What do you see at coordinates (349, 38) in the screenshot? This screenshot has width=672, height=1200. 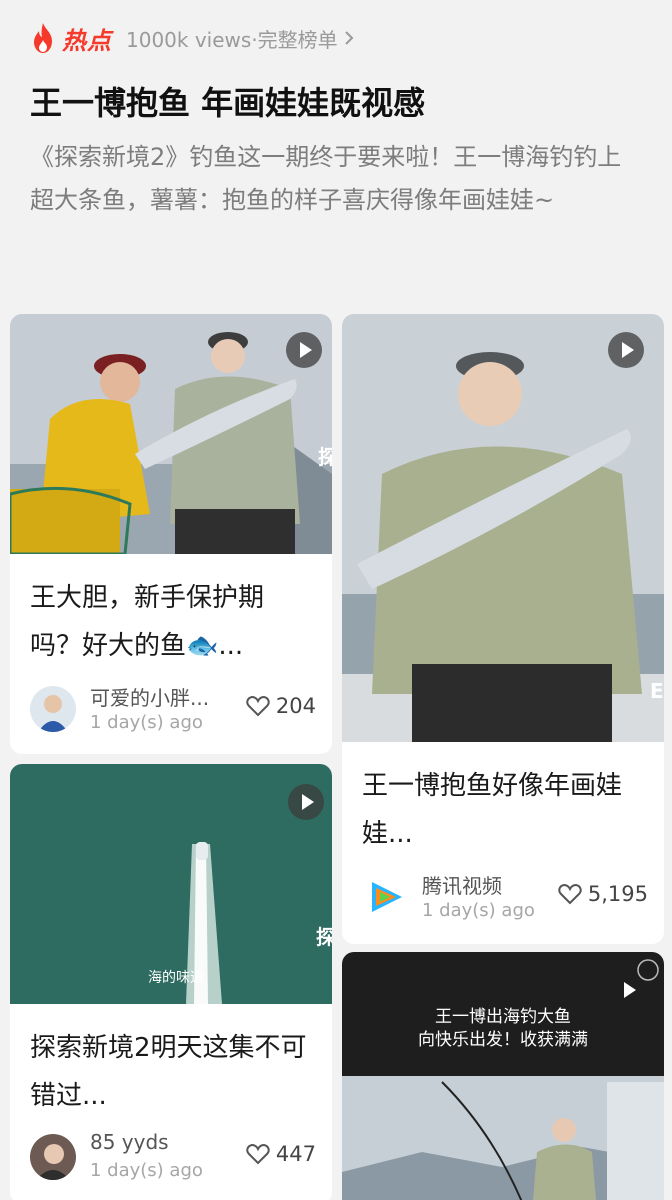 I see `chevron-right-icon` at bounding box center [349, 38].